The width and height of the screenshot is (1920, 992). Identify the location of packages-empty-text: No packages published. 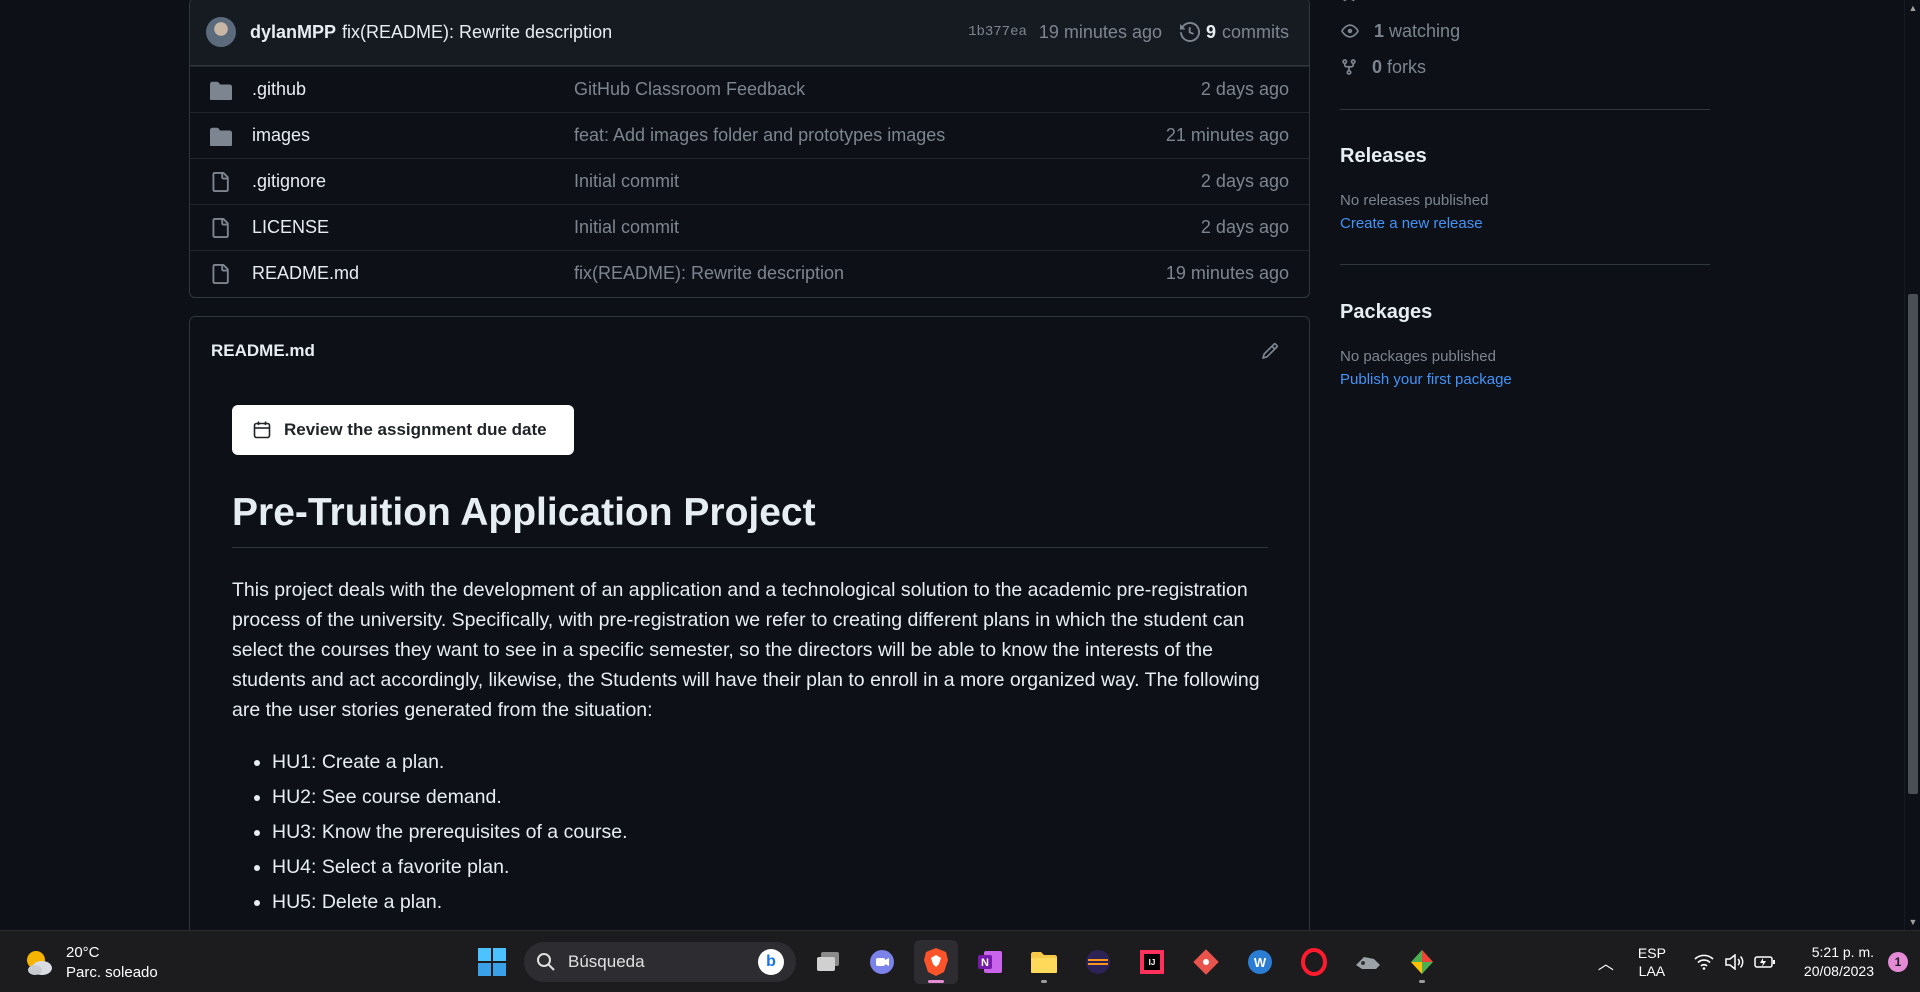
(1418, 356).